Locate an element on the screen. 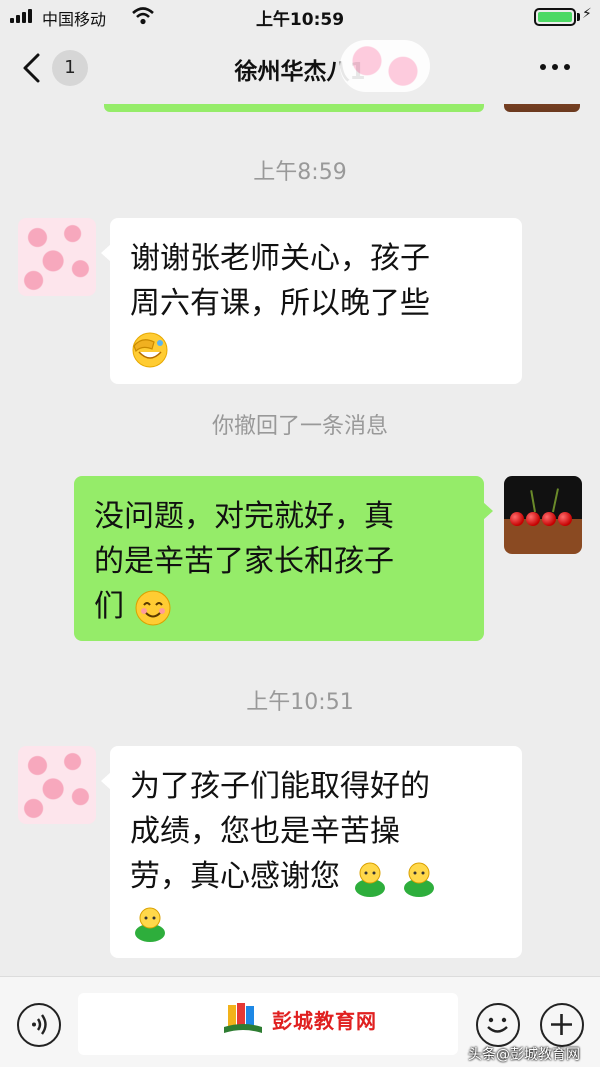 Image resolution: width=600 pixels, height=1067 pixels. battery-tip is located at coordinates (578, 17).